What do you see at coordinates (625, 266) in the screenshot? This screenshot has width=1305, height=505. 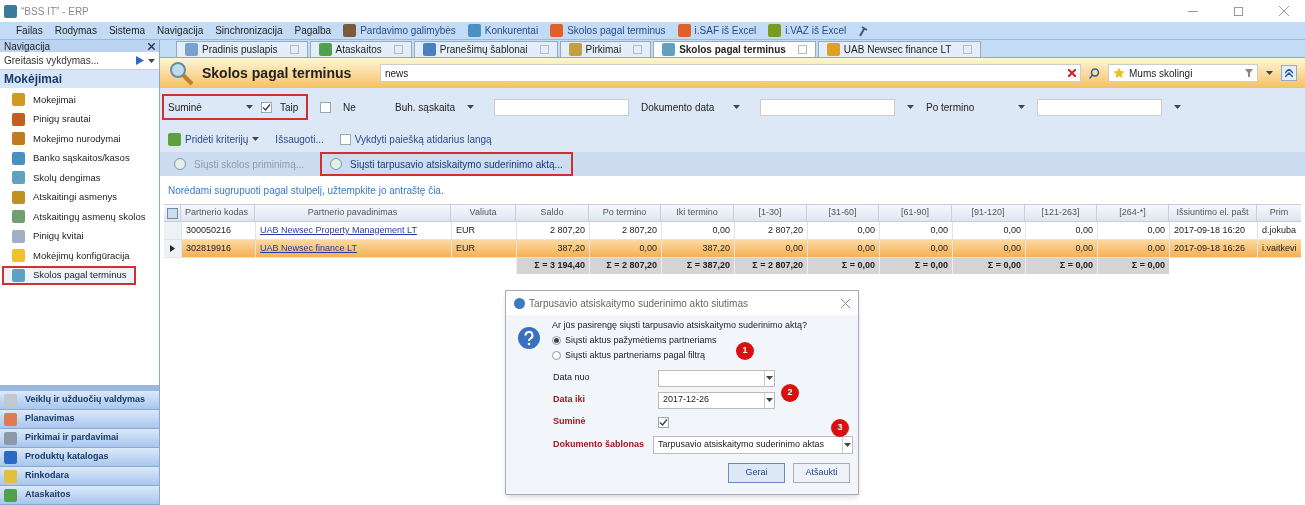 I see `total-cell: Σ = 2 807,20` at bounding box center [625, 266].